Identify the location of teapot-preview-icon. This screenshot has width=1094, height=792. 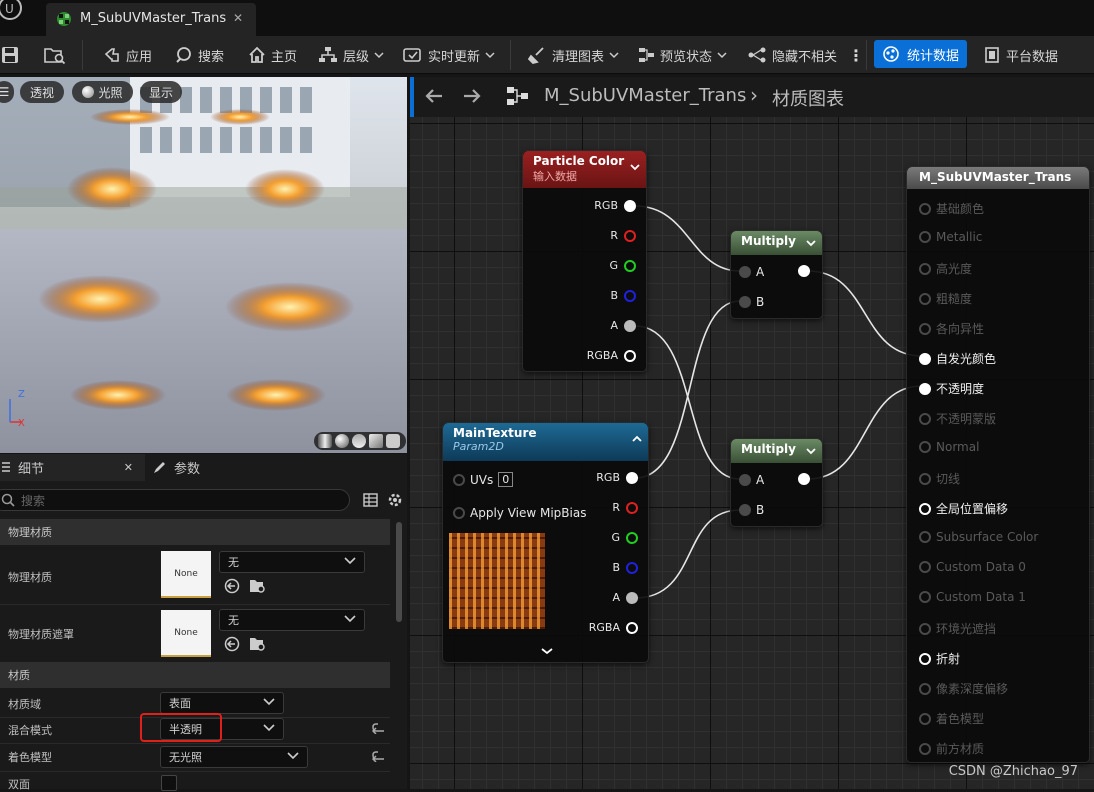
(393, 441).